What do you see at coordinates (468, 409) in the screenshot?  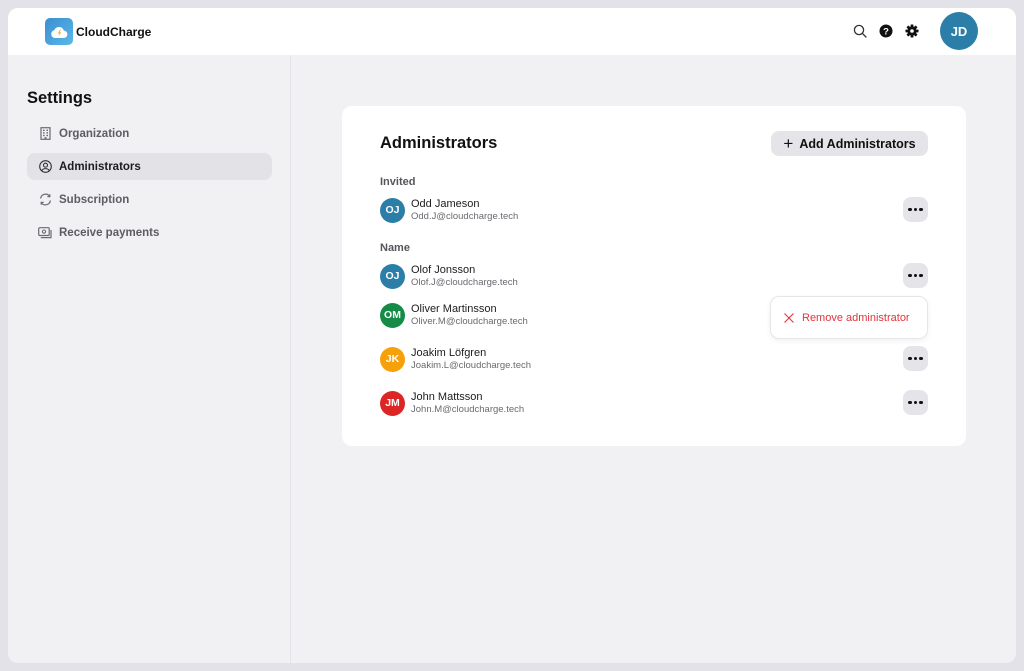 I see `person-email: John.M@cloudcharge.tech` at bounding box center [468, 409].